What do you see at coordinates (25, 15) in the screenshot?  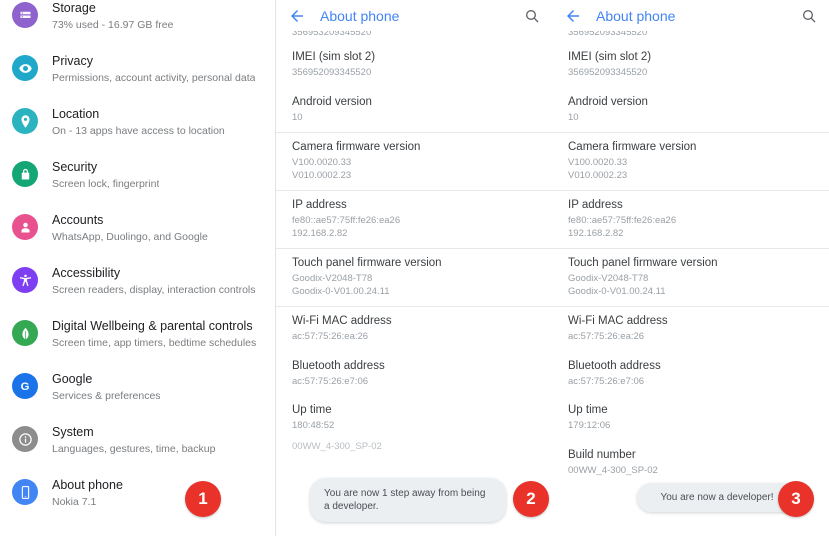 I see `storage-icon` at bounding box center [25, 15].